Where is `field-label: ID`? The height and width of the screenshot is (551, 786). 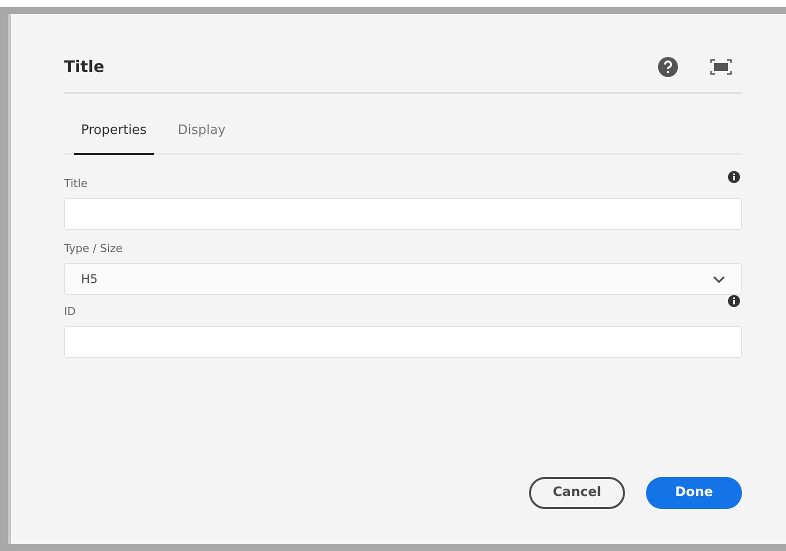
field-label: ID is located at coordinates (70, 312).